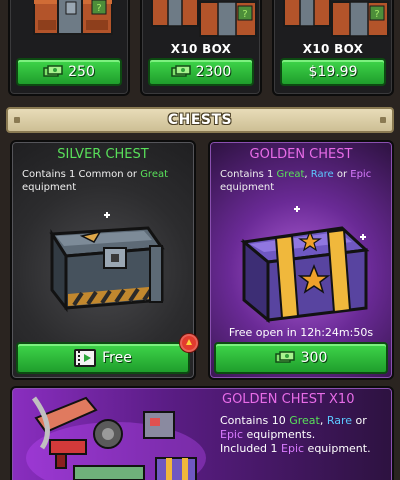  I want to click on alert-up-icon, so click(189, 343).